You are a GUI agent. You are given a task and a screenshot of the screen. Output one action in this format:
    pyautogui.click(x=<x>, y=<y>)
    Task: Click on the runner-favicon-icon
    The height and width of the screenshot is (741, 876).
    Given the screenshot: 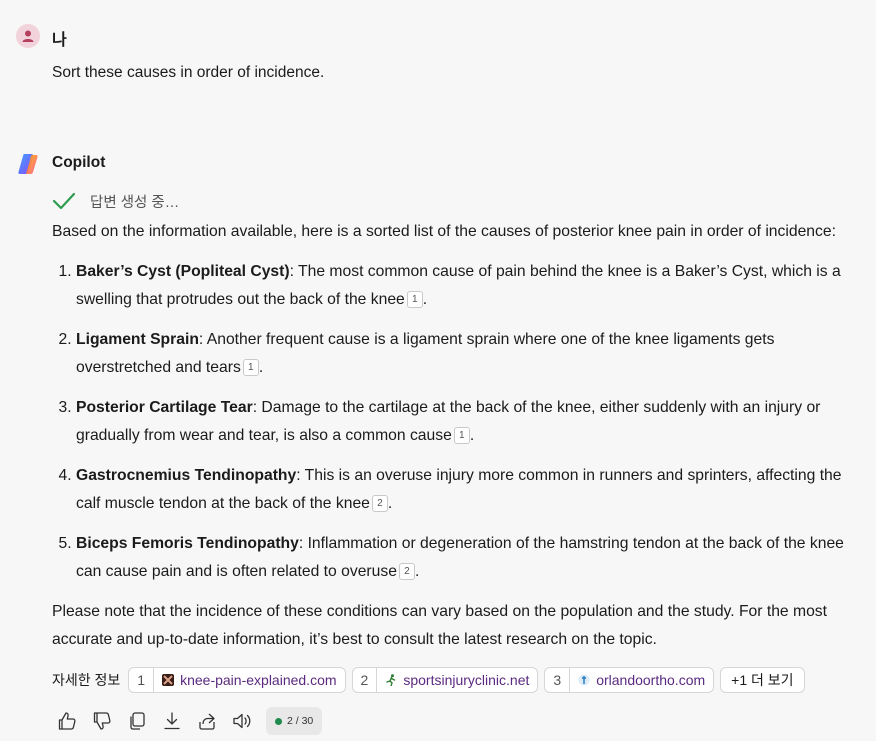 What is the action you would take?
    pyautogui.click(x=391, y=680)
    